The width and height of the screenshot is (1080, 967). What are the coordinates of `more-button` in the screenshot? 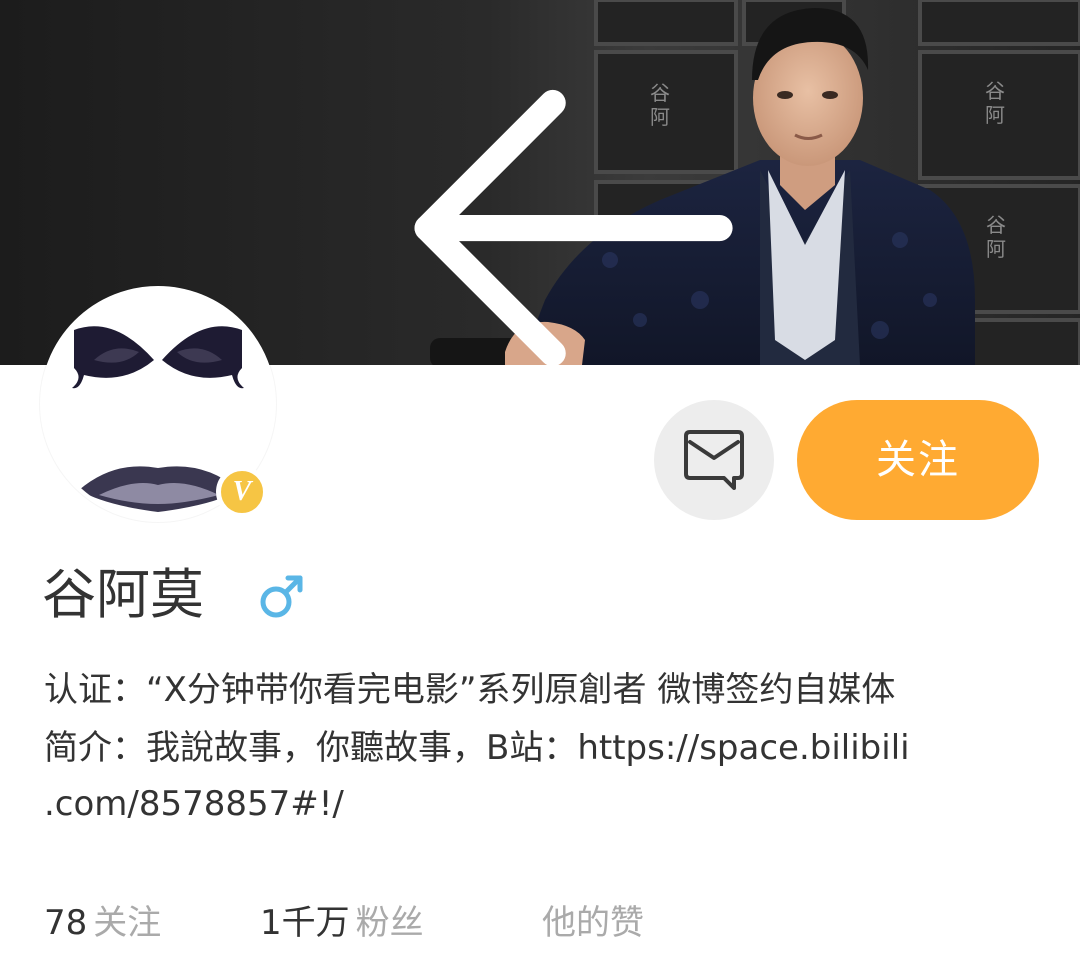 It's located at (1008, 93).